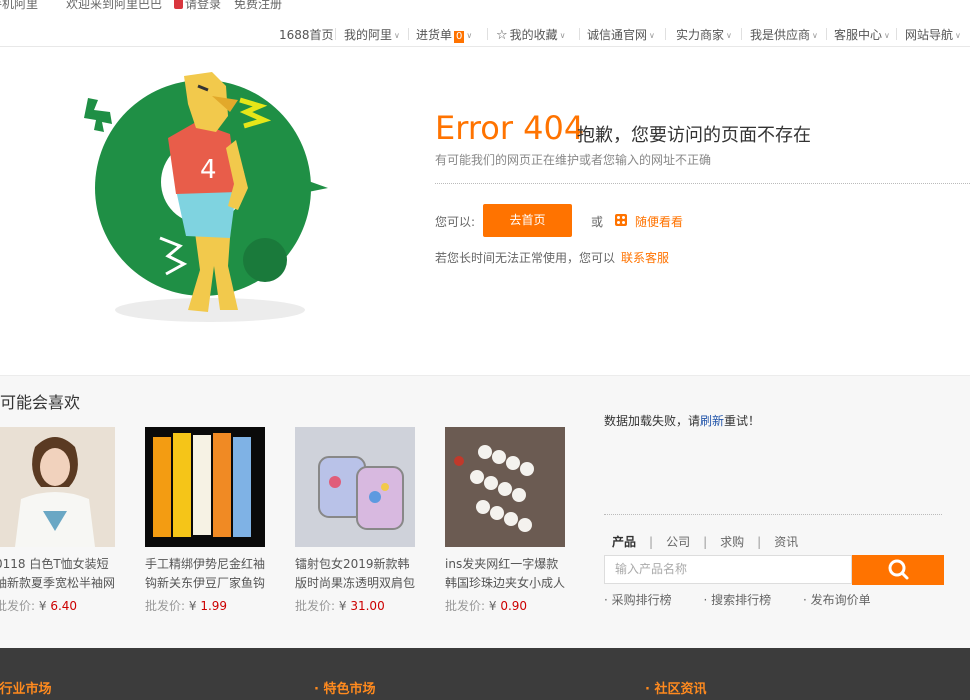 Image resolution: width=970 pixels, height=700 pixels. What do you see at coordinates (25, 687) in the screenshot?
I see `footer-industry-market: · 行业市场` at bounding box center [25, 687].